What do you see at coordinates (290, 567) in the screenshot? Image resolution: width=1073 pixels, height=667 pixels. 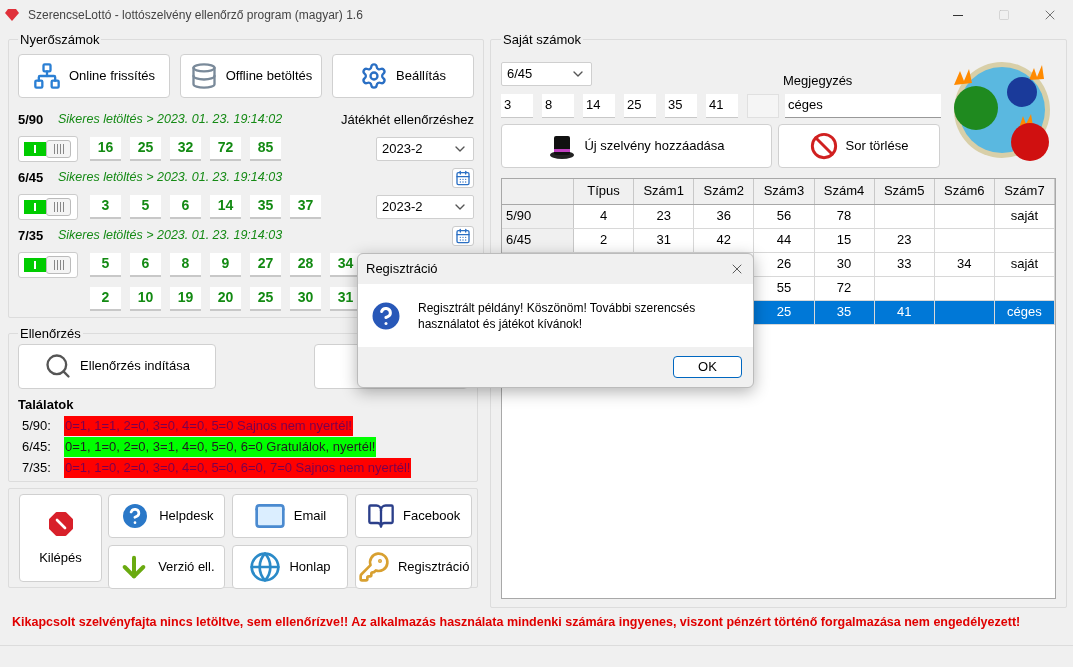 I see `action-button: Honlap` at bounding box center [290, 567].